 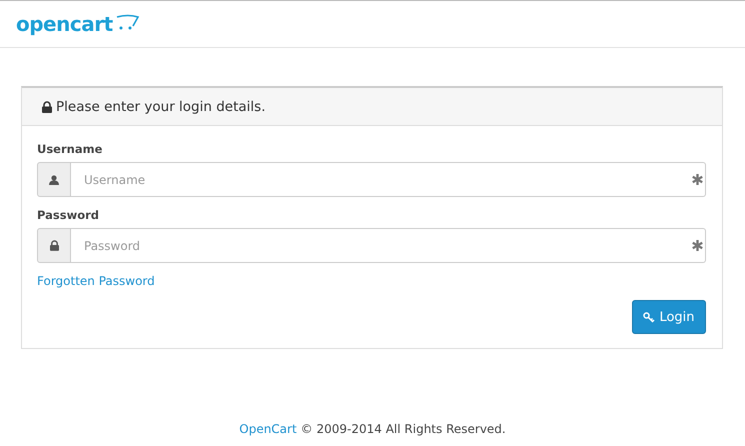 I want to click on input-field: Password, so click(x=388, y=245).